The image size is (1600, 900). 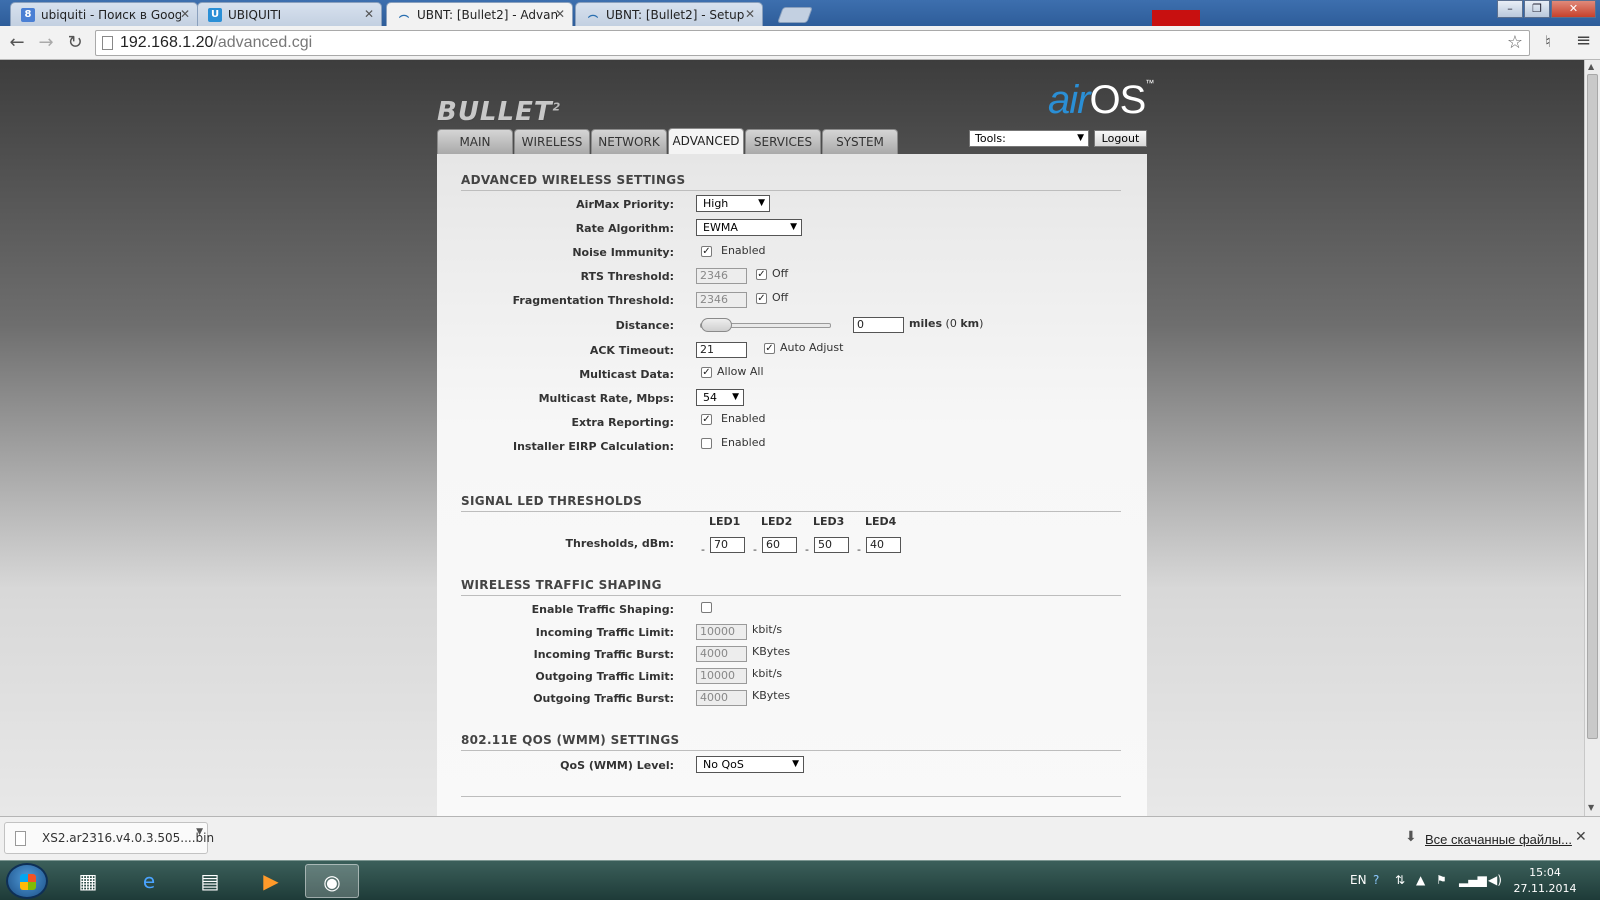 What do you see at coordinates (721, 676) in the screenshot?
I see `outgoing-limit-input: 10000` at bounding box center [721, 676].